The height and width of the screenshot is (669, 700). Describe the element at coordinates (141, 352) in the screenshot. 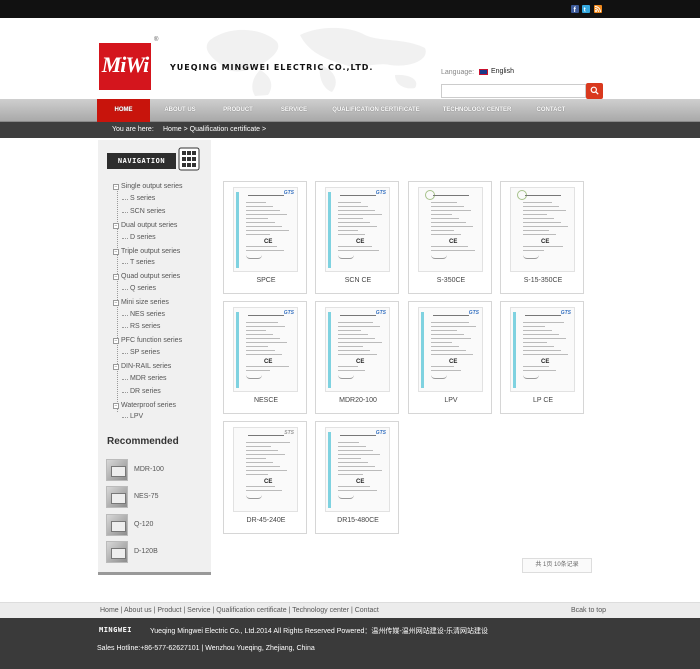

I see `sidebar-item-sp-series: SP series` at that location.